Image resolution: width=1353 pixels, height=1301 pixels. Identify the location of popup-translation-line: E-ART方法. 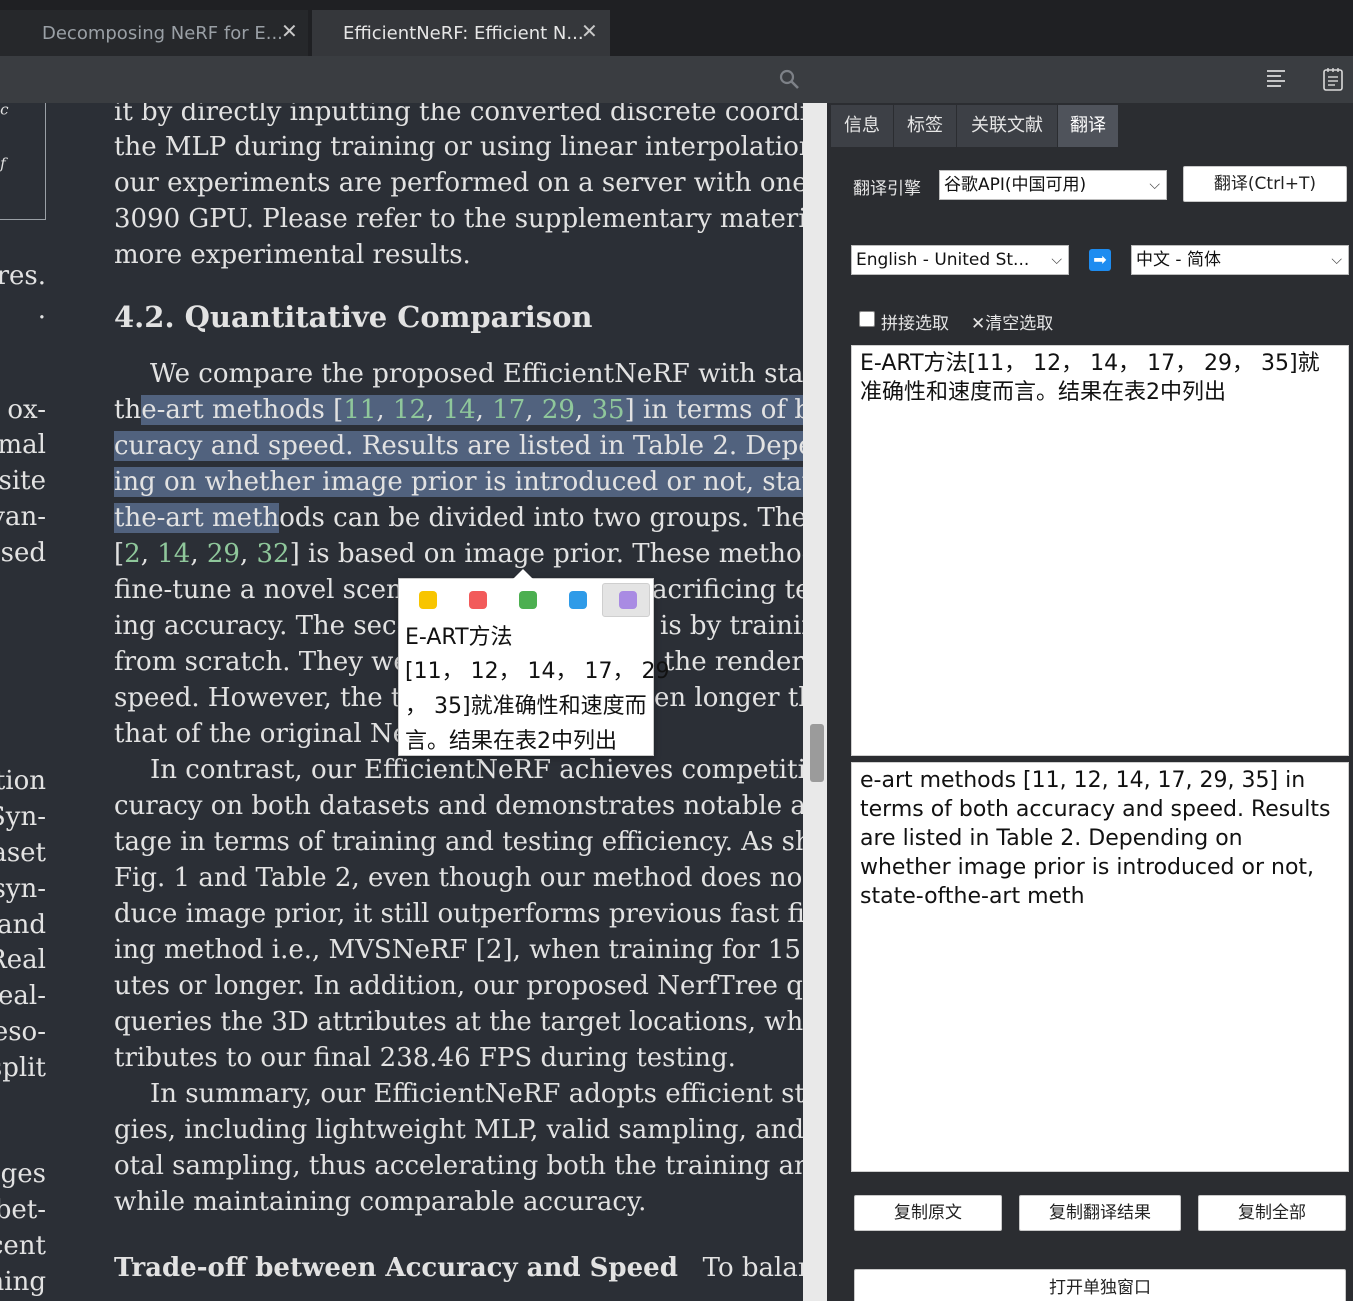
(459, 637).